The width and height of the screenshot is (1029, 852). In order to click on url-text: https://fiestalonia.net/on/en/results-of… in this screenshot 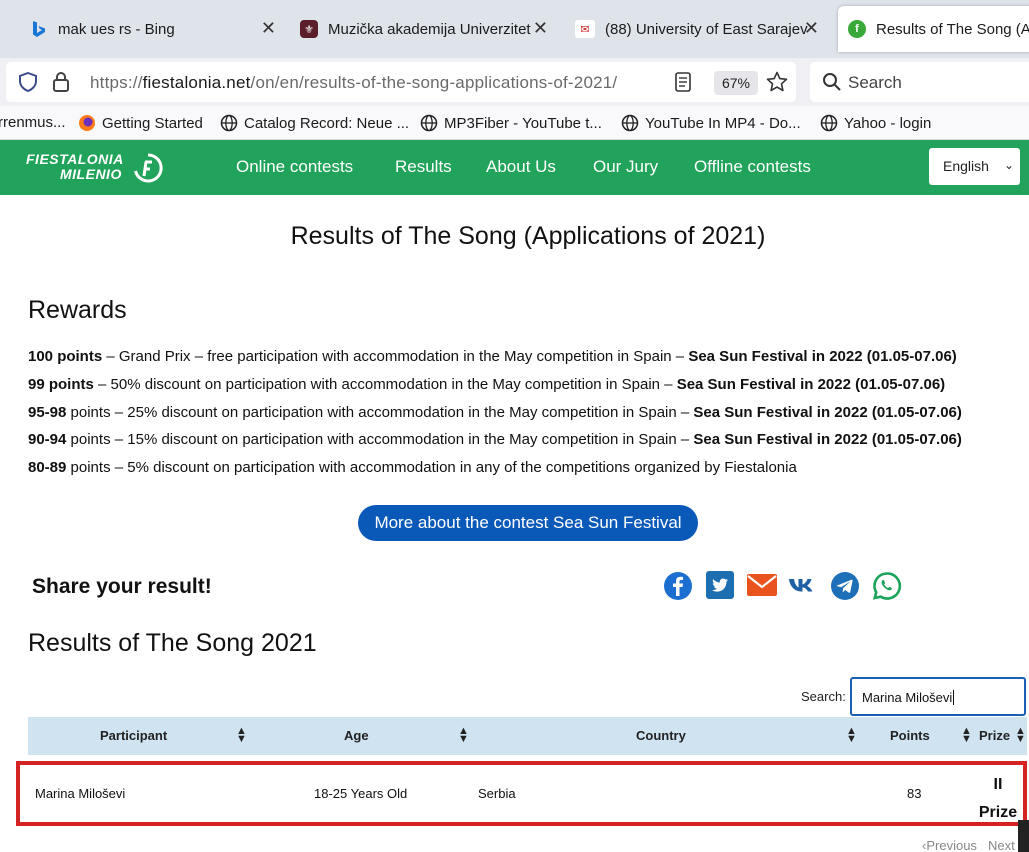, I will do `click(353, 83)`.